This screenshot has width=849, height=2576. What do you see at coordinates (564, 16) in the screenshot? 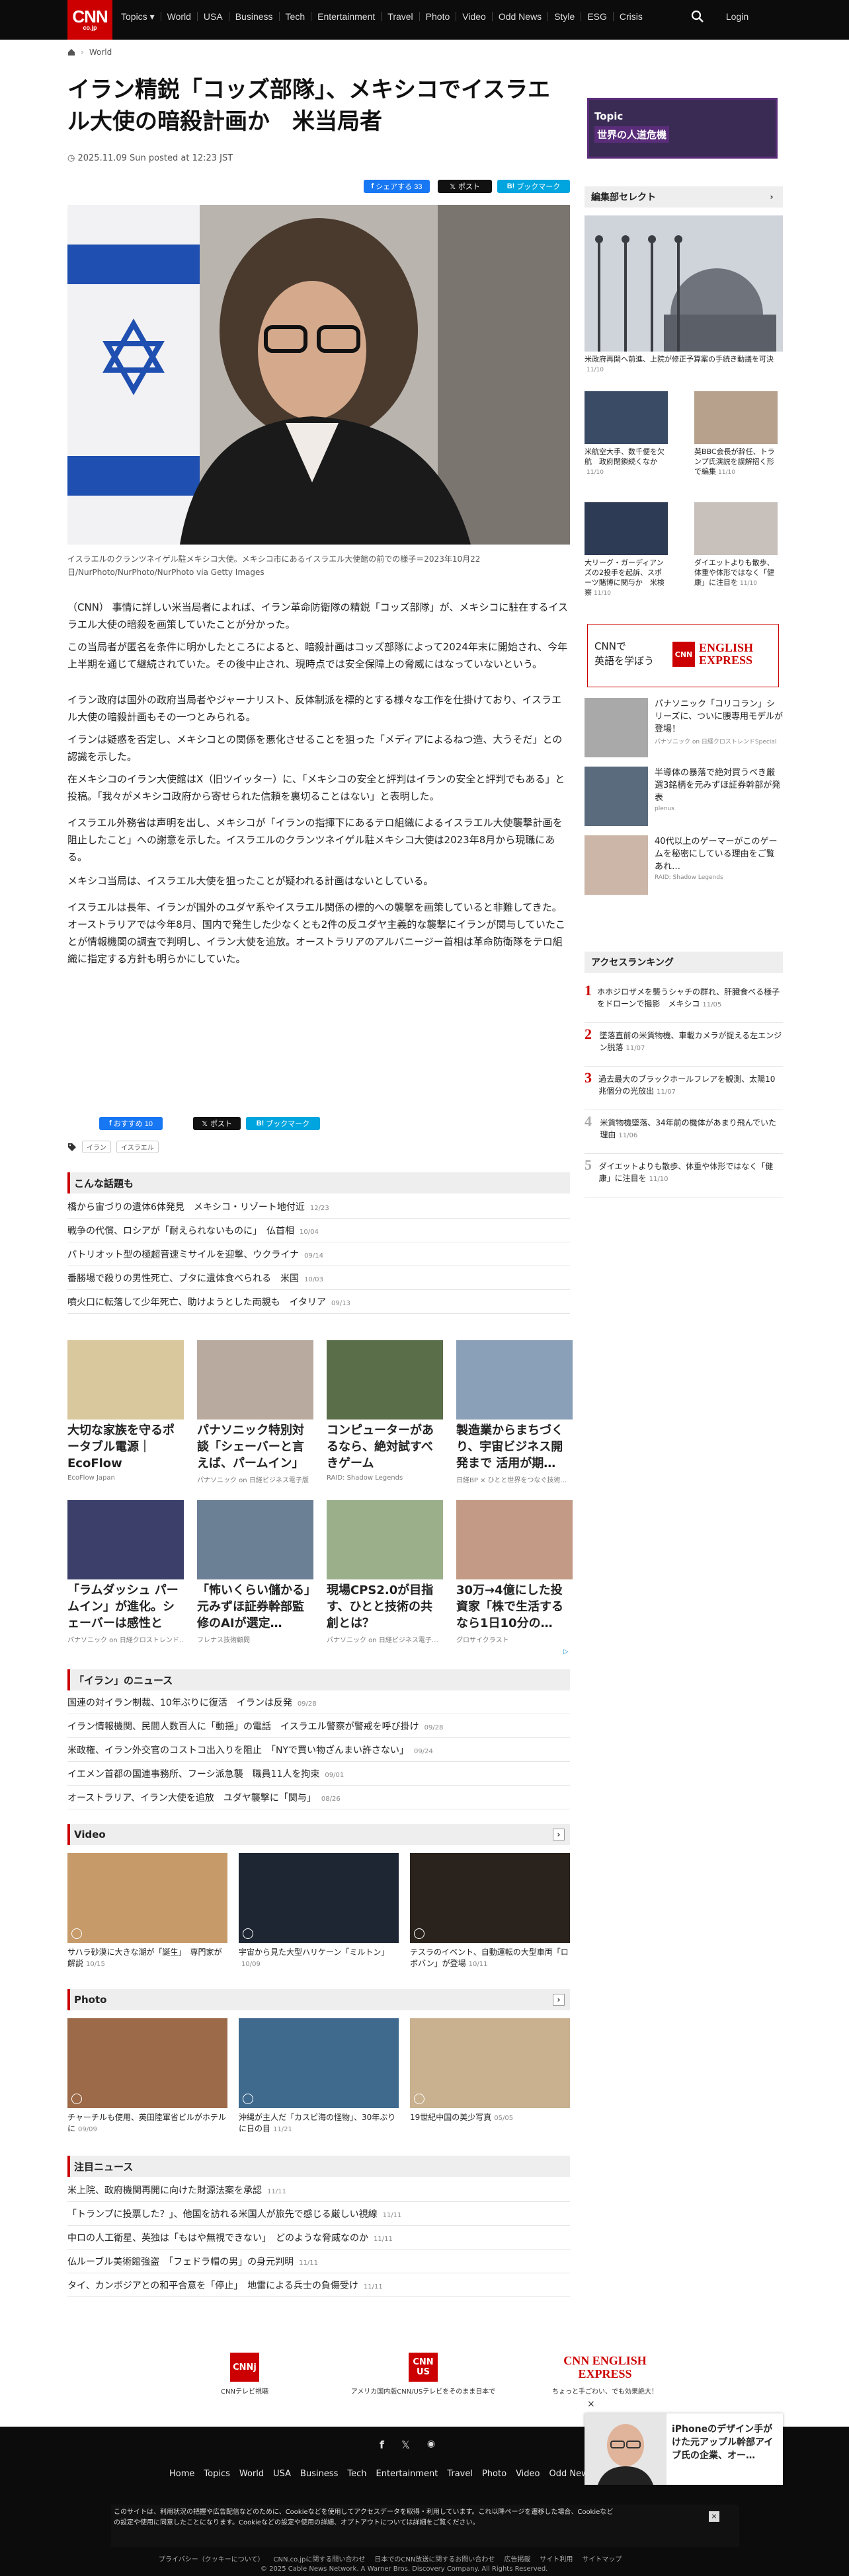
I see `nav-item: Style` at bounding box center [564, 16].